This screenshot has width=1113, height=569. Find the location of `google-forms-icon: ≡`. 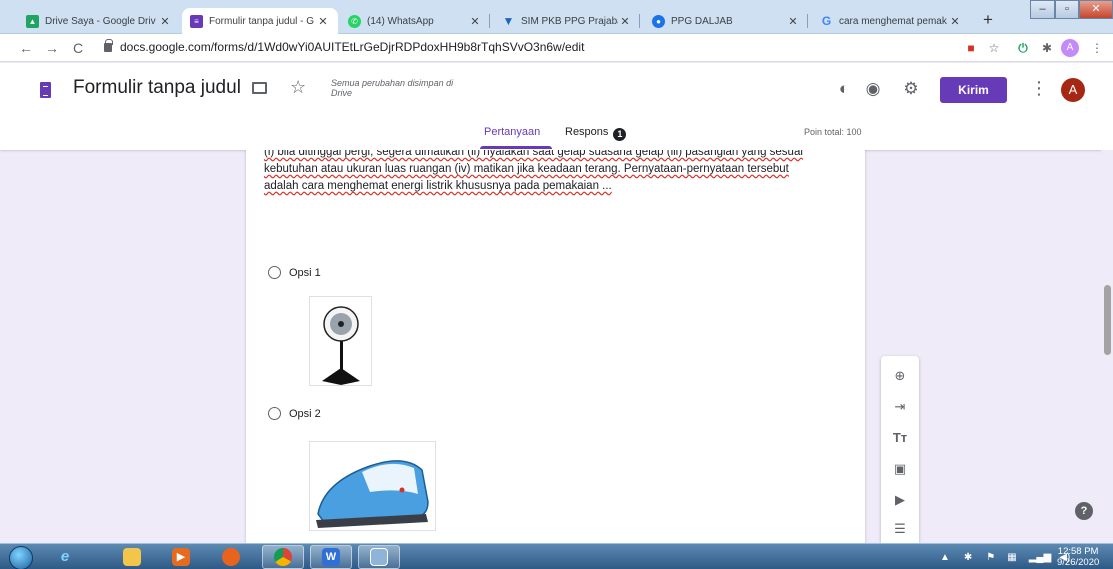

google-forms-icon: ≡ is located at coordinates (196, 21).